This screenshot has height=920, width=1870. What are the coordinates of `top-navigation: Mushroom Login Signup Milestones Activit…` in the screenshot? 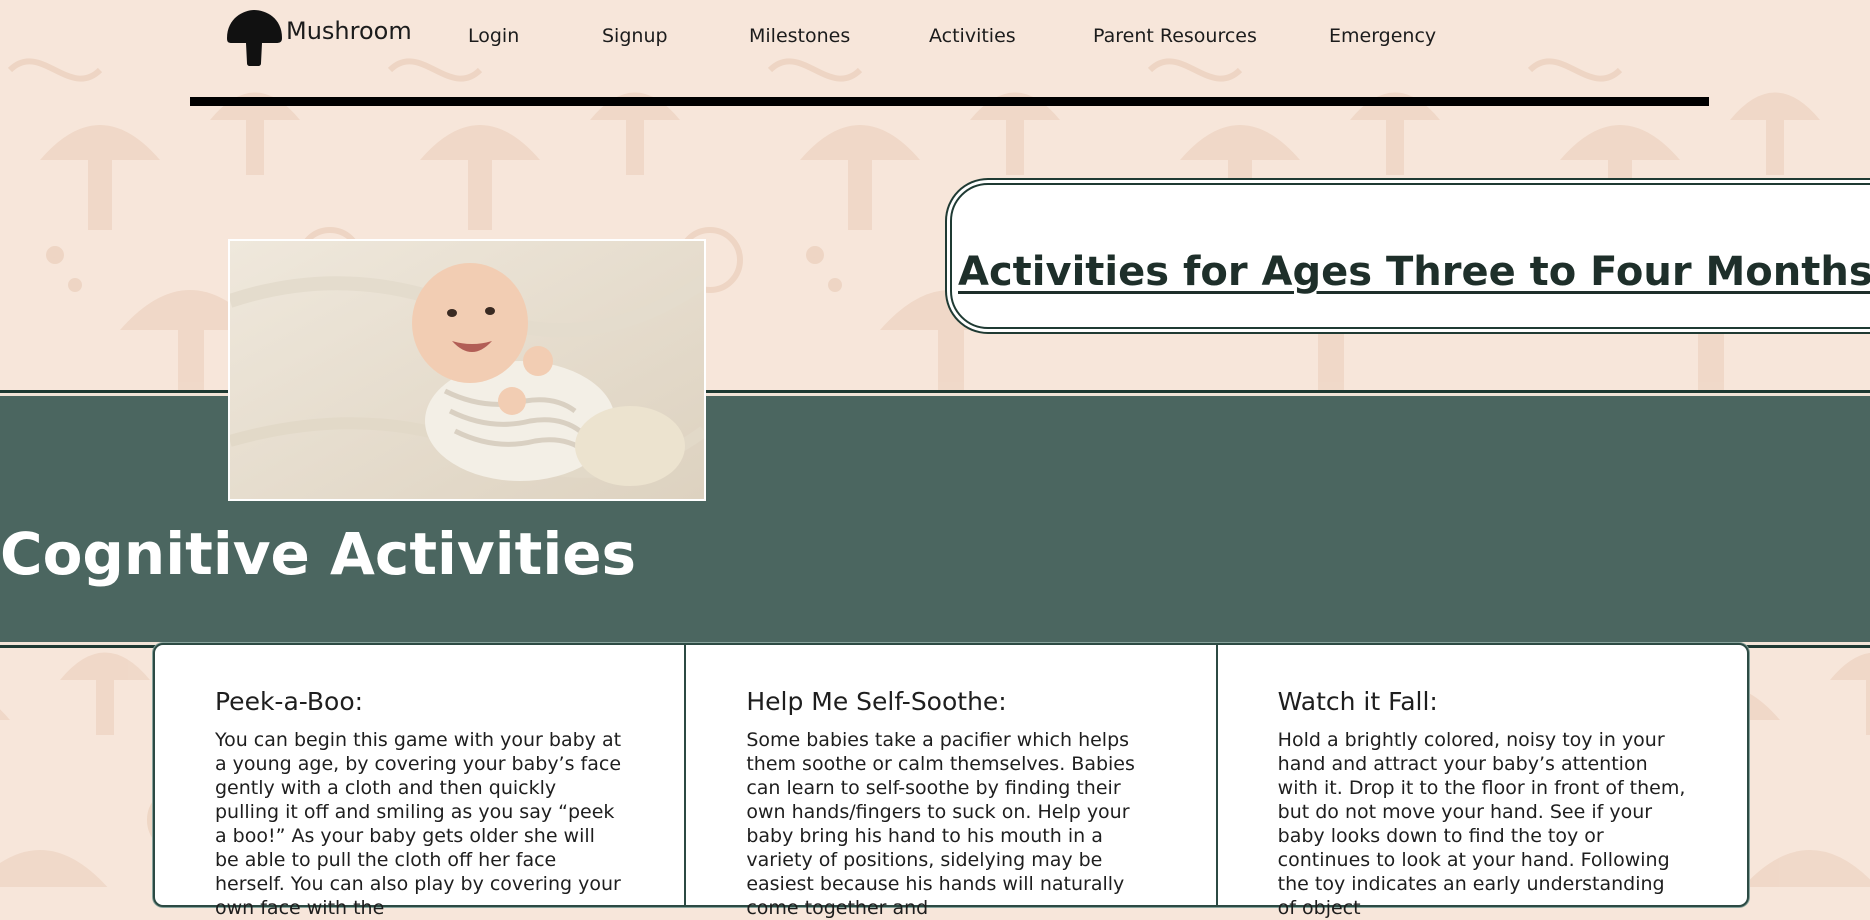 It's located at (935, 55).